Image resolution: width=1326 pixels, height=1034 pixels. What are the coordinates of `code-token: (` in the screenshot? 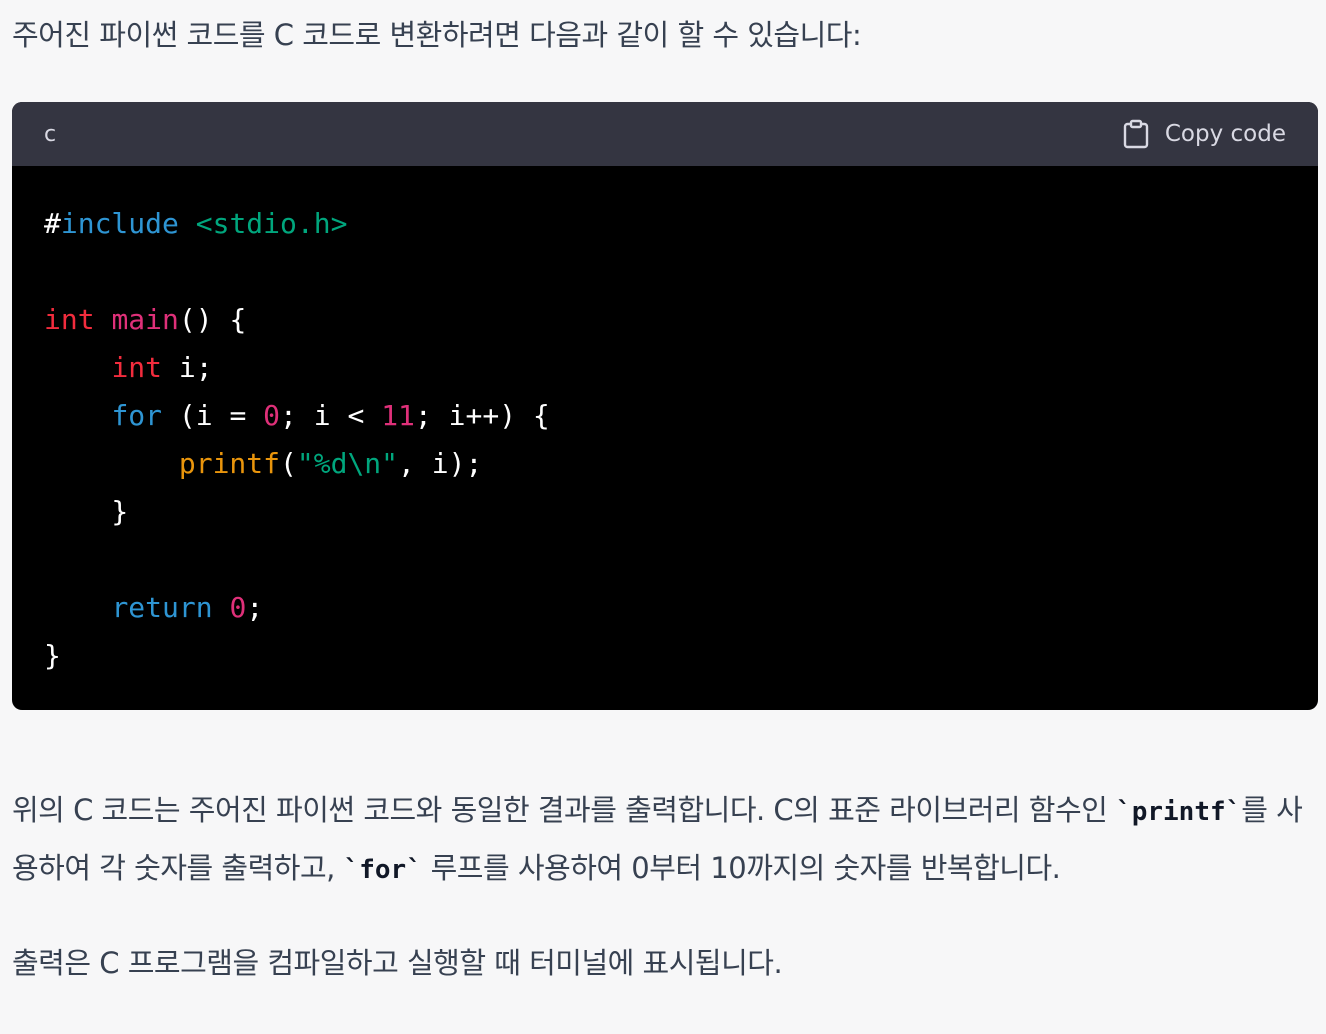 It's located at (288, 463).